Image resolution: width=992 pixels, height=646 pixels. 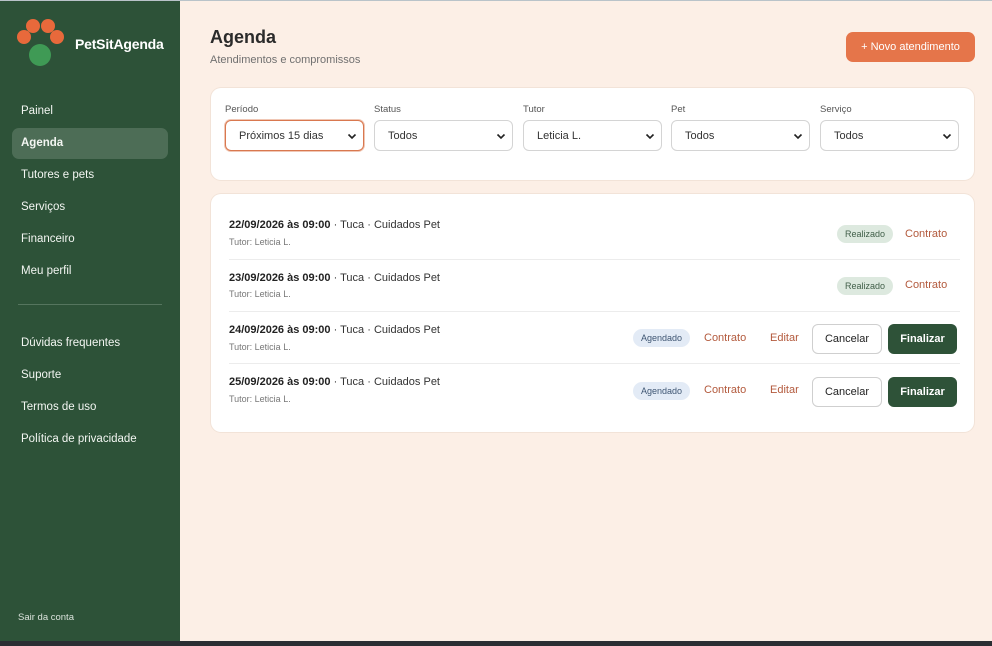 I want to click on taskbar-strip, so click(x=496, y=643).